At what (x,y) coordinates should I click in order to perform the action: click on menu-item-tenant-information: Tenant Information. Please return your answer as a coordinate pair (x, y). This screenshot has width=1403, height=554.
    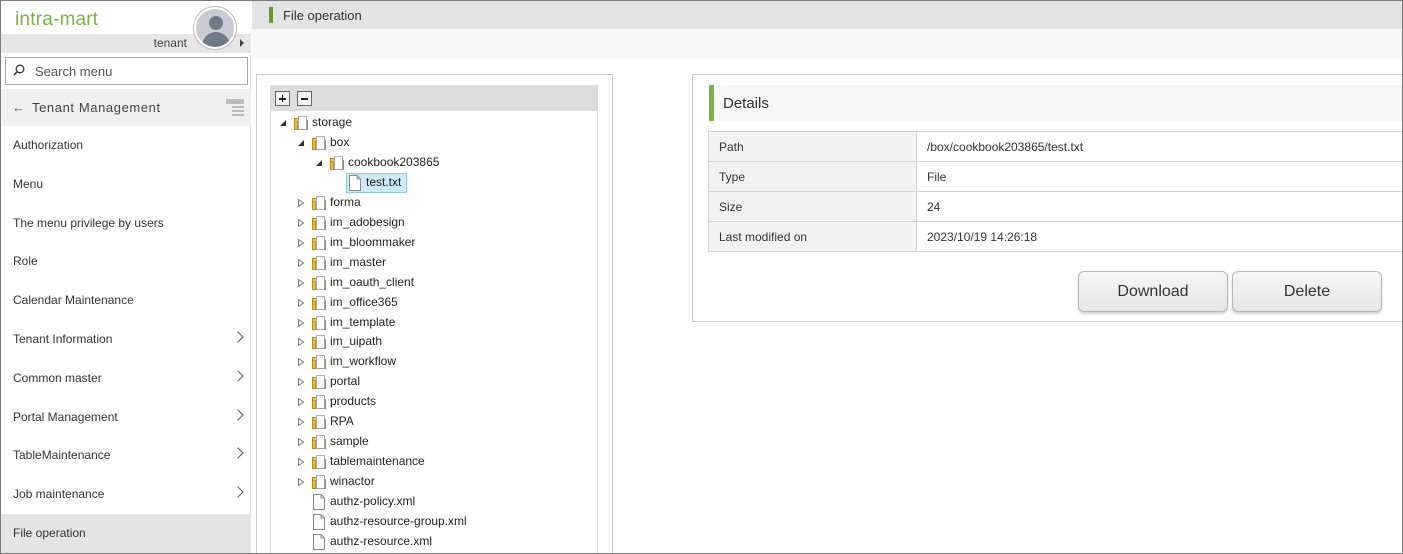
    Looking at the image, I should click on (126, 339).